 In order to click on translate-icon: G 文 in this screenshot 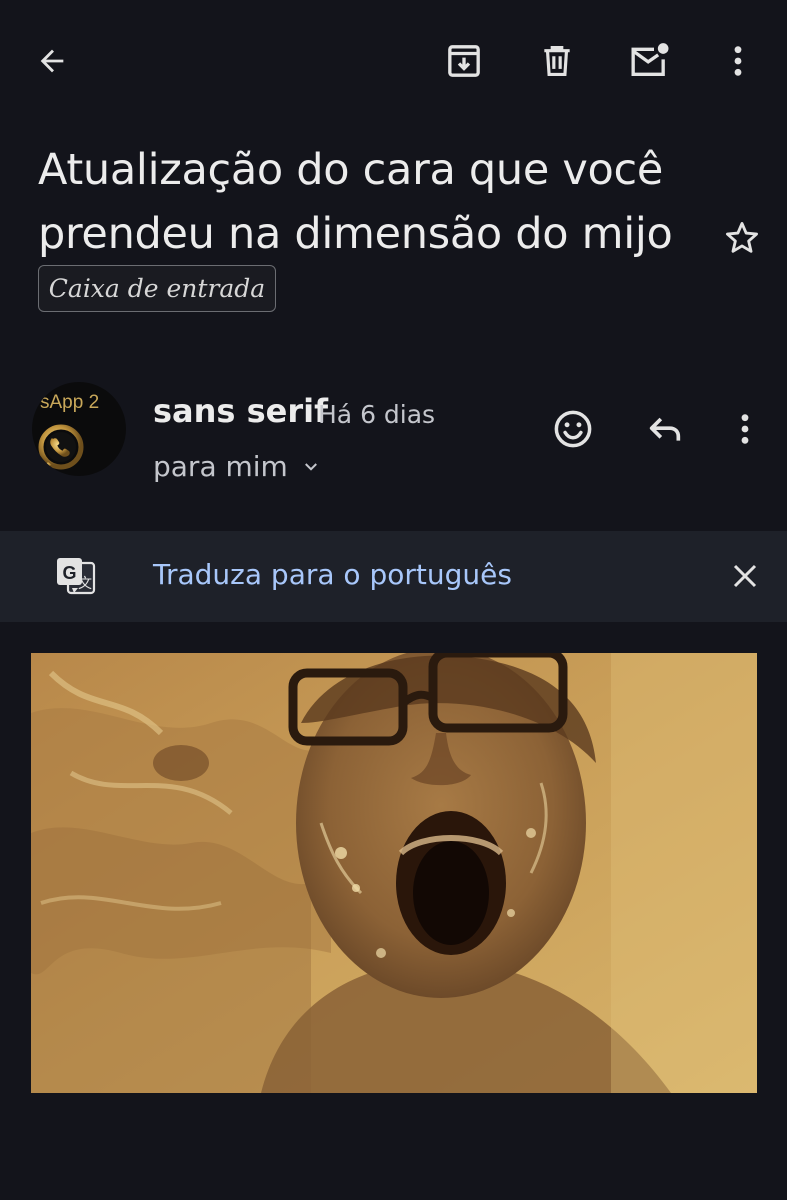, I will do `click(76, 576)`.